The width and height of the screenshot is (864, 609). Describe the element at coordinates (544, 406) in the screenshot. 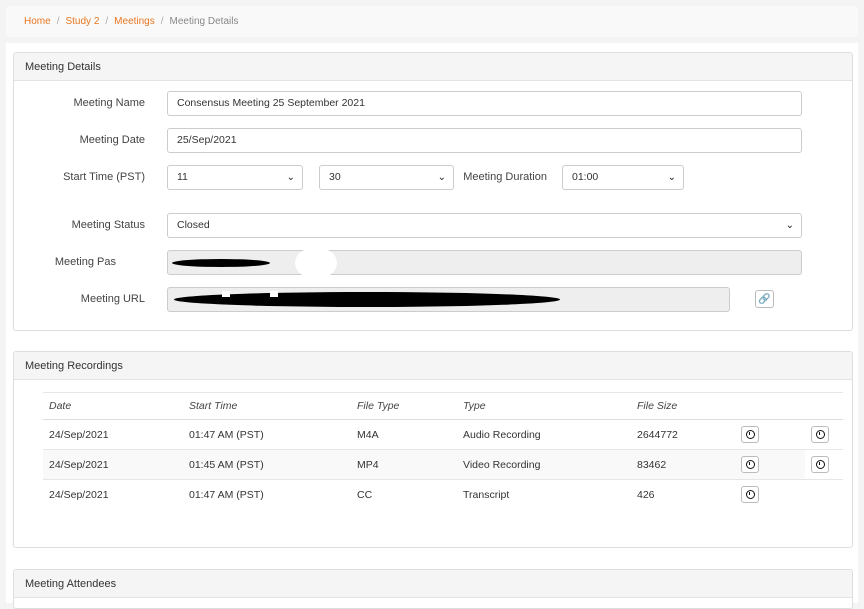

I see `column-header-type: Type` at that location.